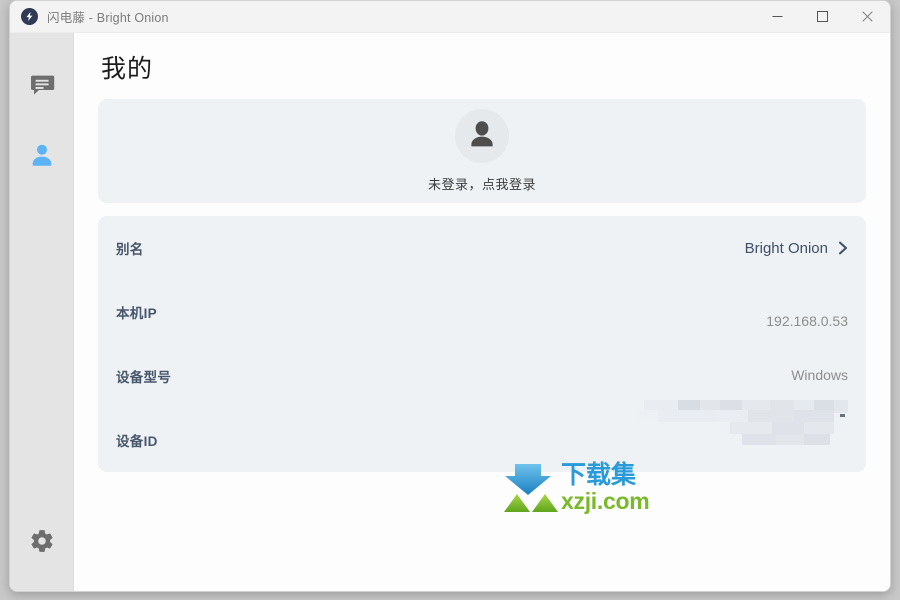 The image size is (900, 600). I want to click on maximize-button, so click(822, 17).